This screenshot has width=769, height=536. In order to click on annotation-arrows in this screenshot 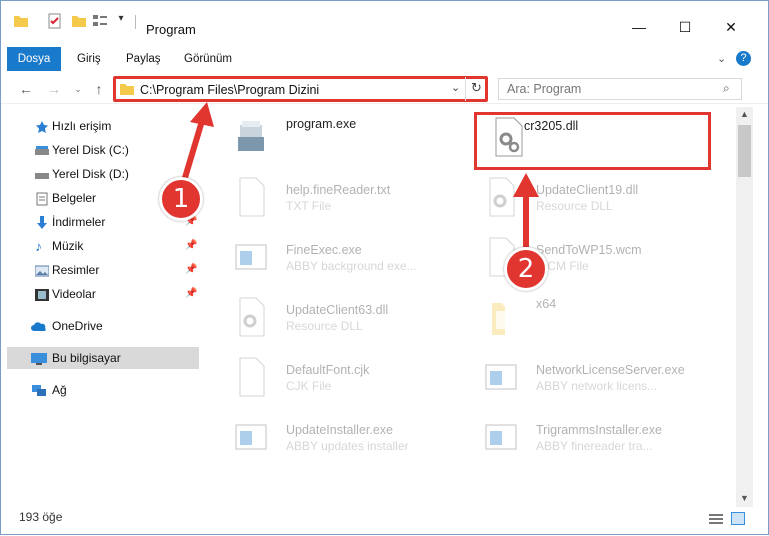, I will do `click(360, 174)`.